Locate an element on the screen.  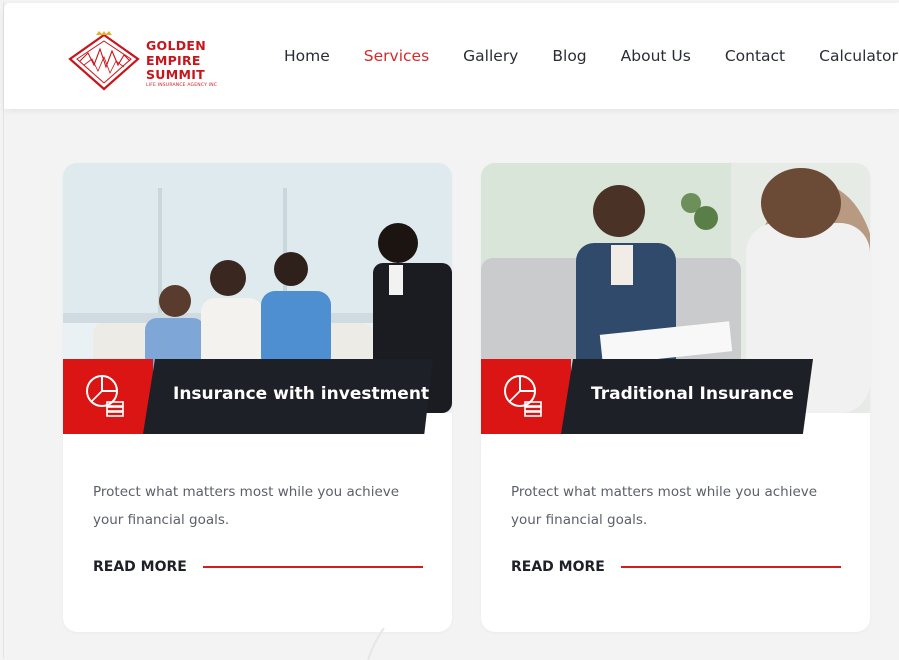
card-title-banner: Insurance with investment is located at coordinates (257, 396).